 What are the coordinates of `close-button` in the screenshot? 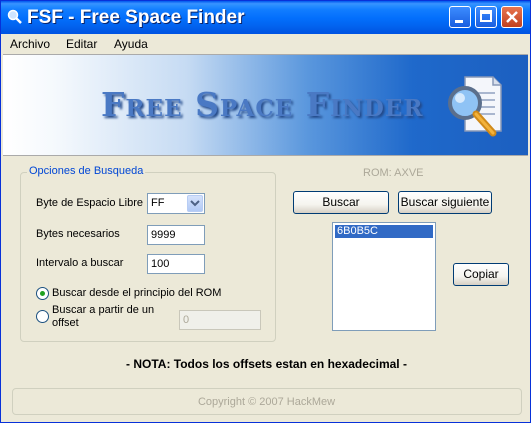 It's located at (512, 17).